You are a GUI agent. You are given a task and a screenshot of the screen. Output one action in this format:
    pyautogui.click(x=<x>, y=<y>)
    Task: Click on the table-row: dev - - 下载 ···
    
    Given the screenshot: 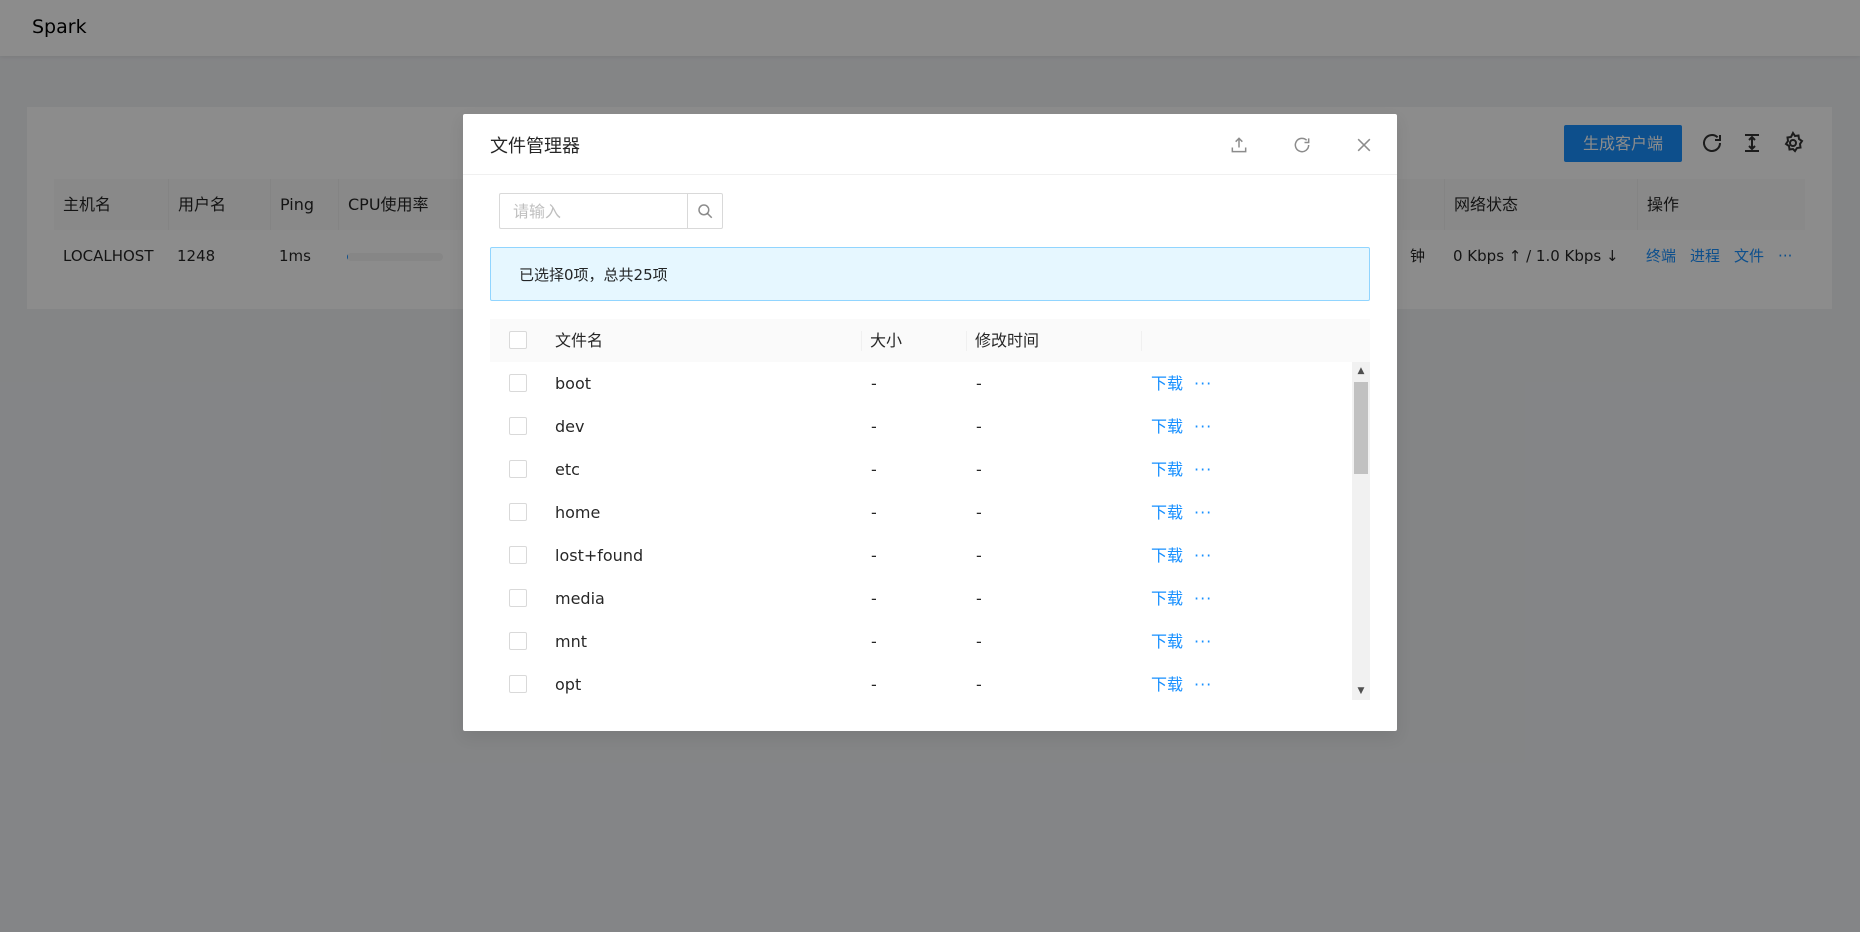 What is the action you would take?
    pyautogui.click(x=920, y=426)
    